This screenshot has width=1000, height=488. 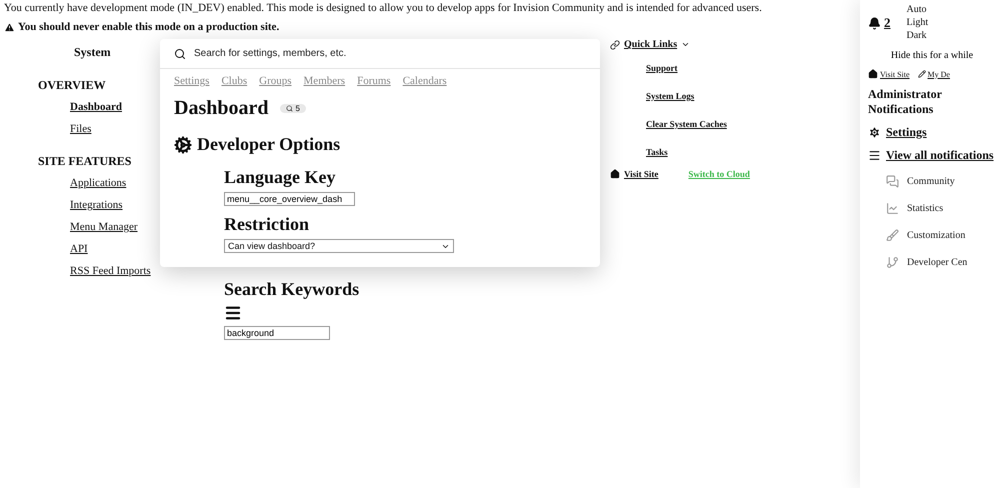 What do you see at coordinates (275, 81) in the screenshot?
I see `search-tab: Groups` at bounding box center [275, 81].